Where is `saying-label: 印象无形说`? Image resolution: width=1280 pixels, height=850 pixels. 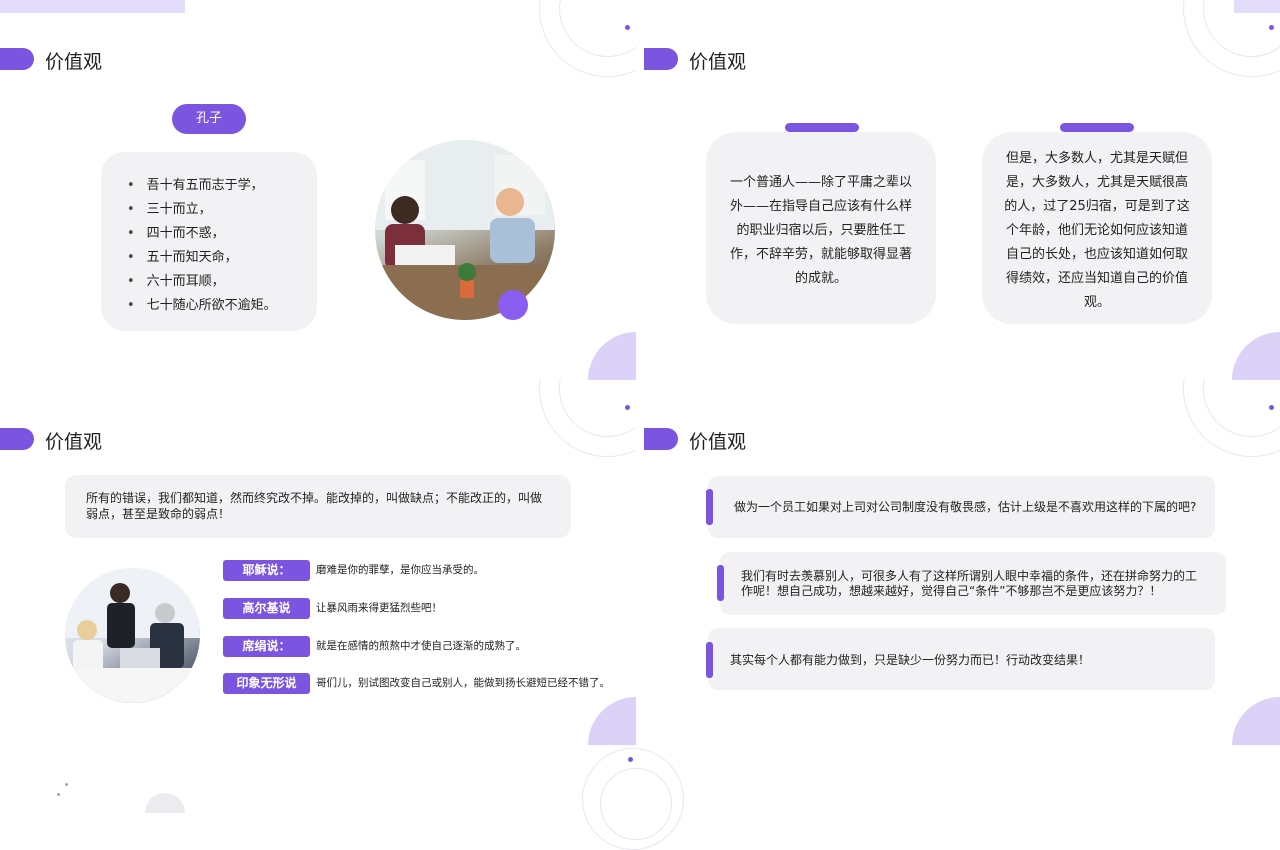
saying-label: 印象无形说 is located at coordinates (266, 683).